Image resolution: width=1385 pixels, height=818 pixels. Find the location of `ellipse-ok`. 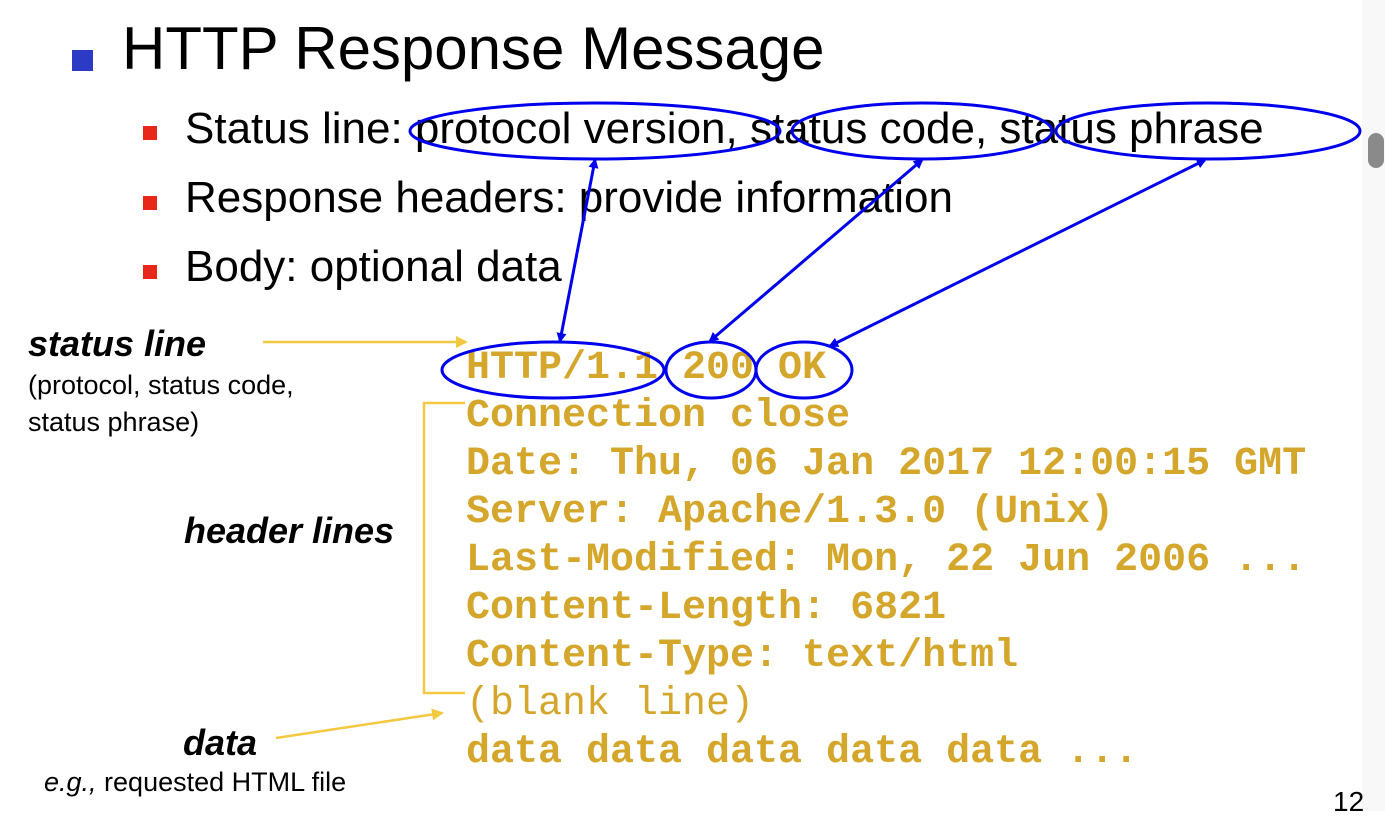

ellipse-ok is located at coordinates (804, 370).